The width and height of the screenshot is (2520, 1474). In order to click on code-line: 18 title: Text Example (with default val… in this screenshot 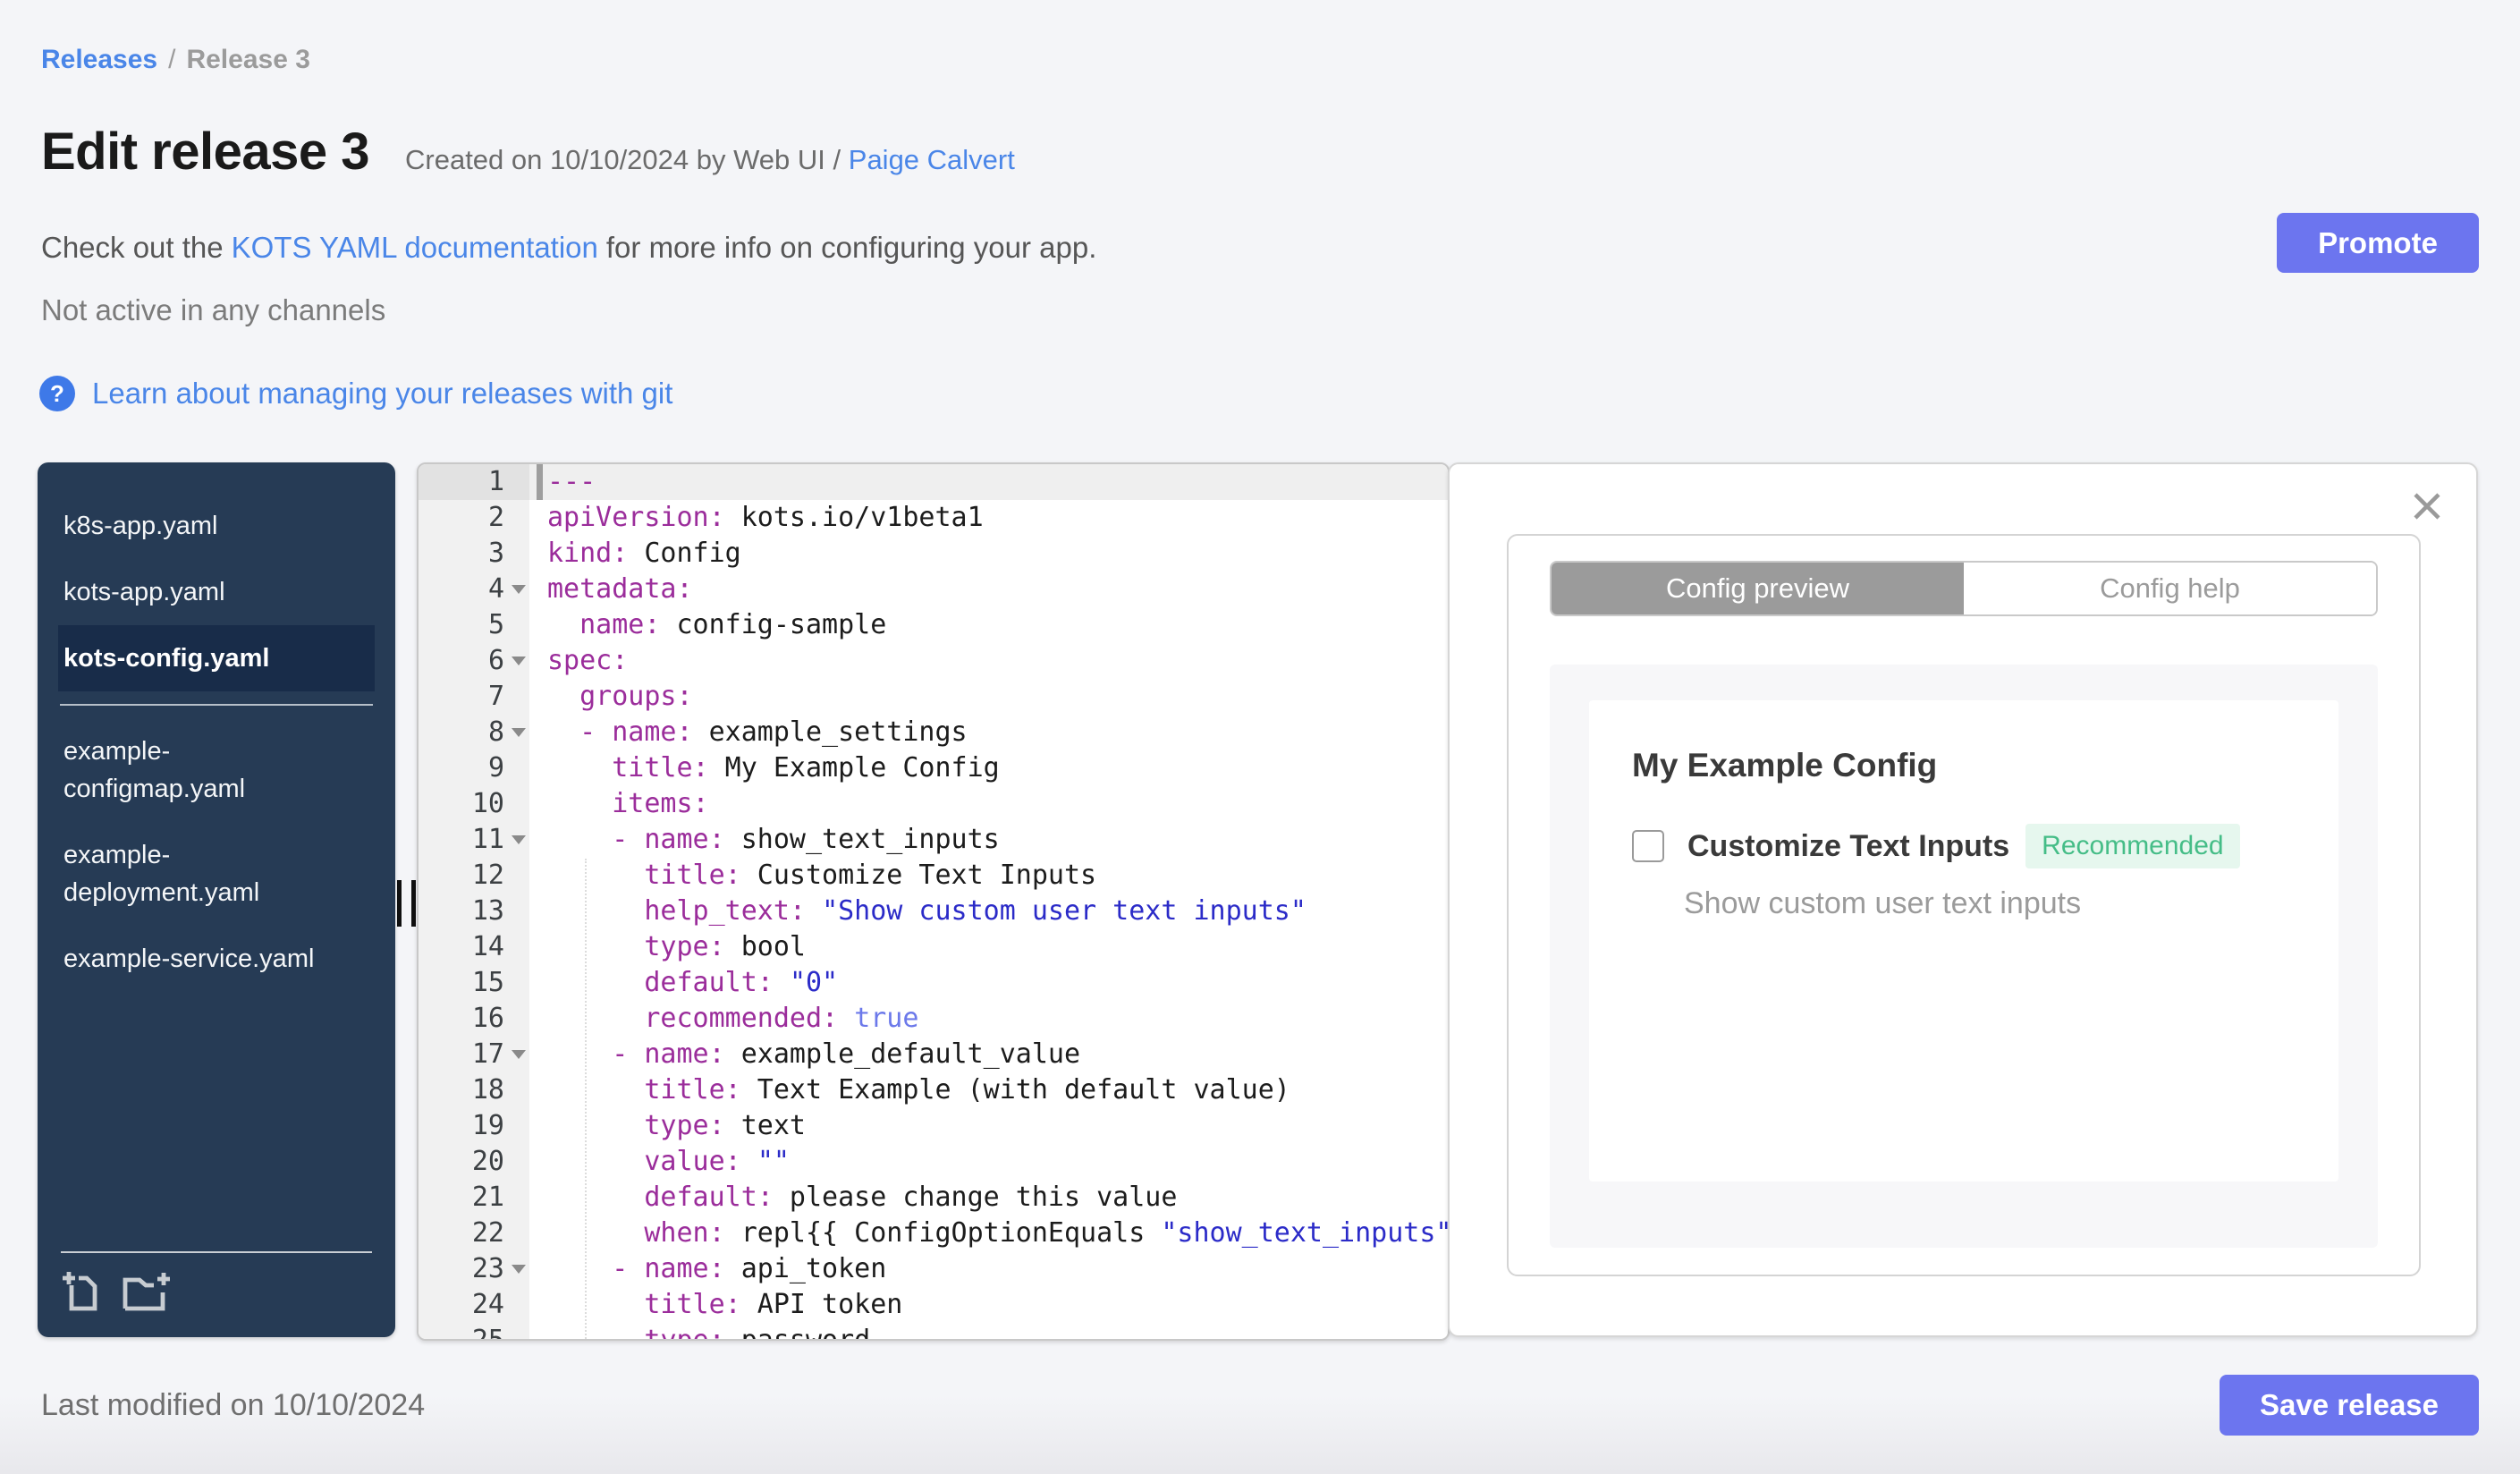, I will do `click(933, 1090)`.